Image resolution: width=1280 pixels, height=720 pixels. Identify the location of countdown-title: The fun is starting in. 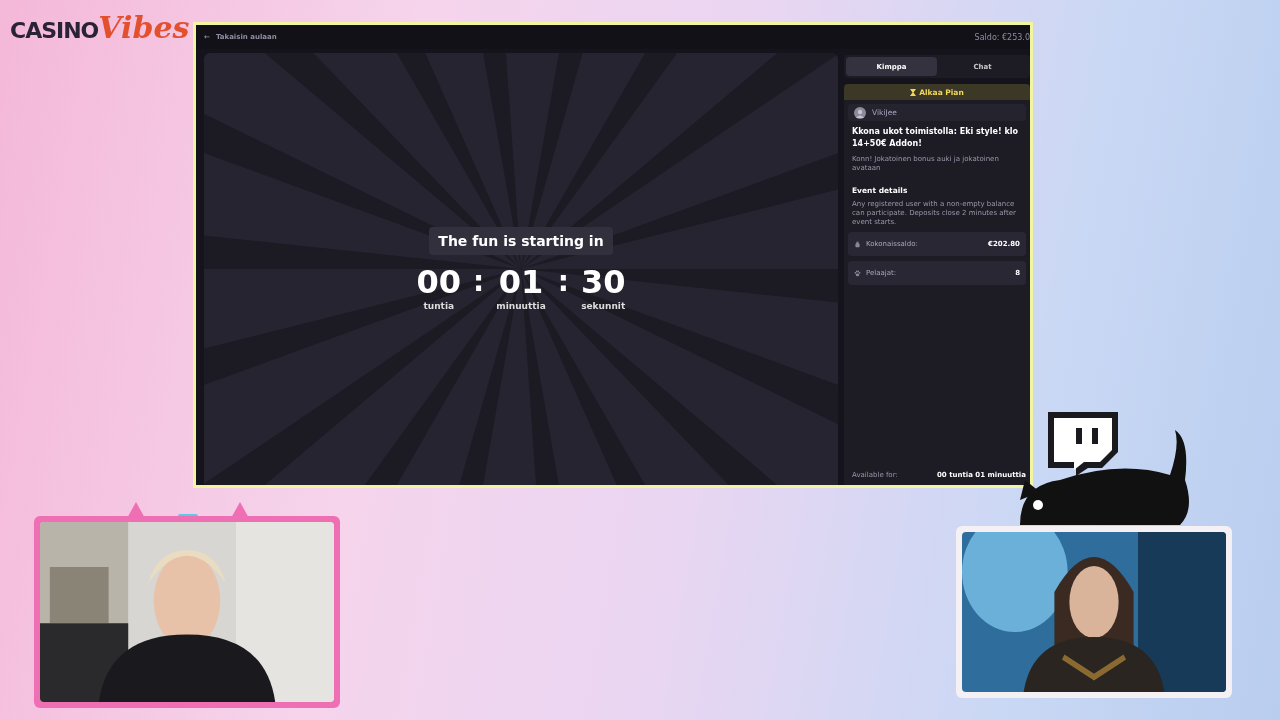
(521, 241).